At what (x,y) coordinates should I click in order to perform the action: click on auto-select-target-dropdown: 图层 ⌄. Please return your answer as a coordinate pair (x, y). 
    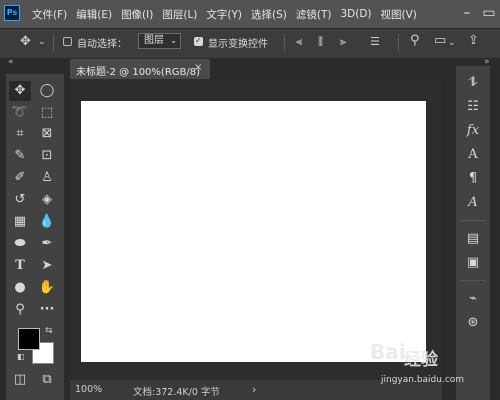
    Looking at the image, I should click on (159, 41).